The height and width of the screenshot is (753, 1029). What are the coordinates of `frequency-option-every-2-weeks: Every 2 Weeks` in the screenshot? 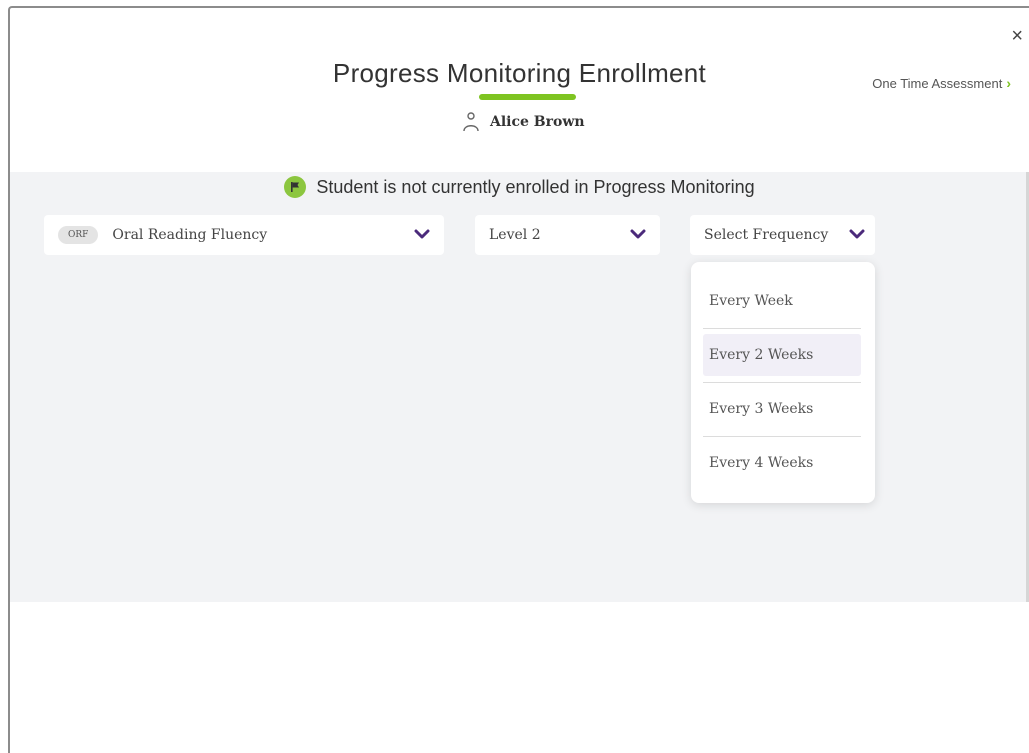 It's located at (782, 355).